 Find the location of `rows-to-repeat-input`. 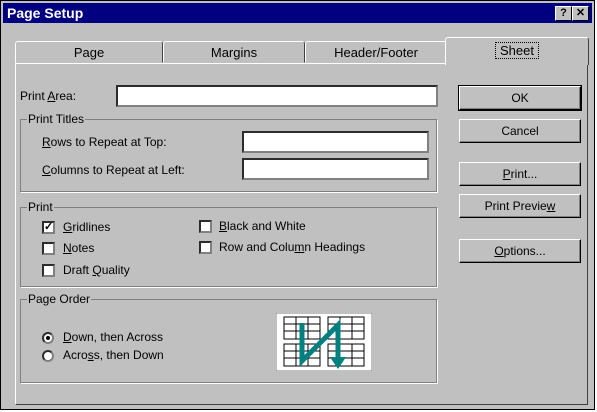

rows-to-repeat-input is located at coordinates (335, 142).